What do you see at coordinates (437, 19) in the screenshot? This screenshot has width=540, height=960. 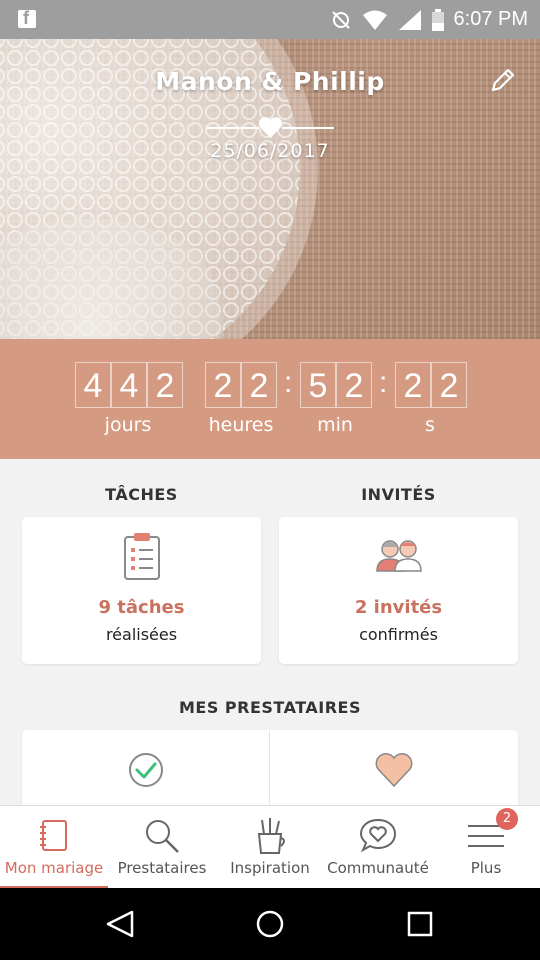 I see `battery-icon` at bounding box center [437, 19].